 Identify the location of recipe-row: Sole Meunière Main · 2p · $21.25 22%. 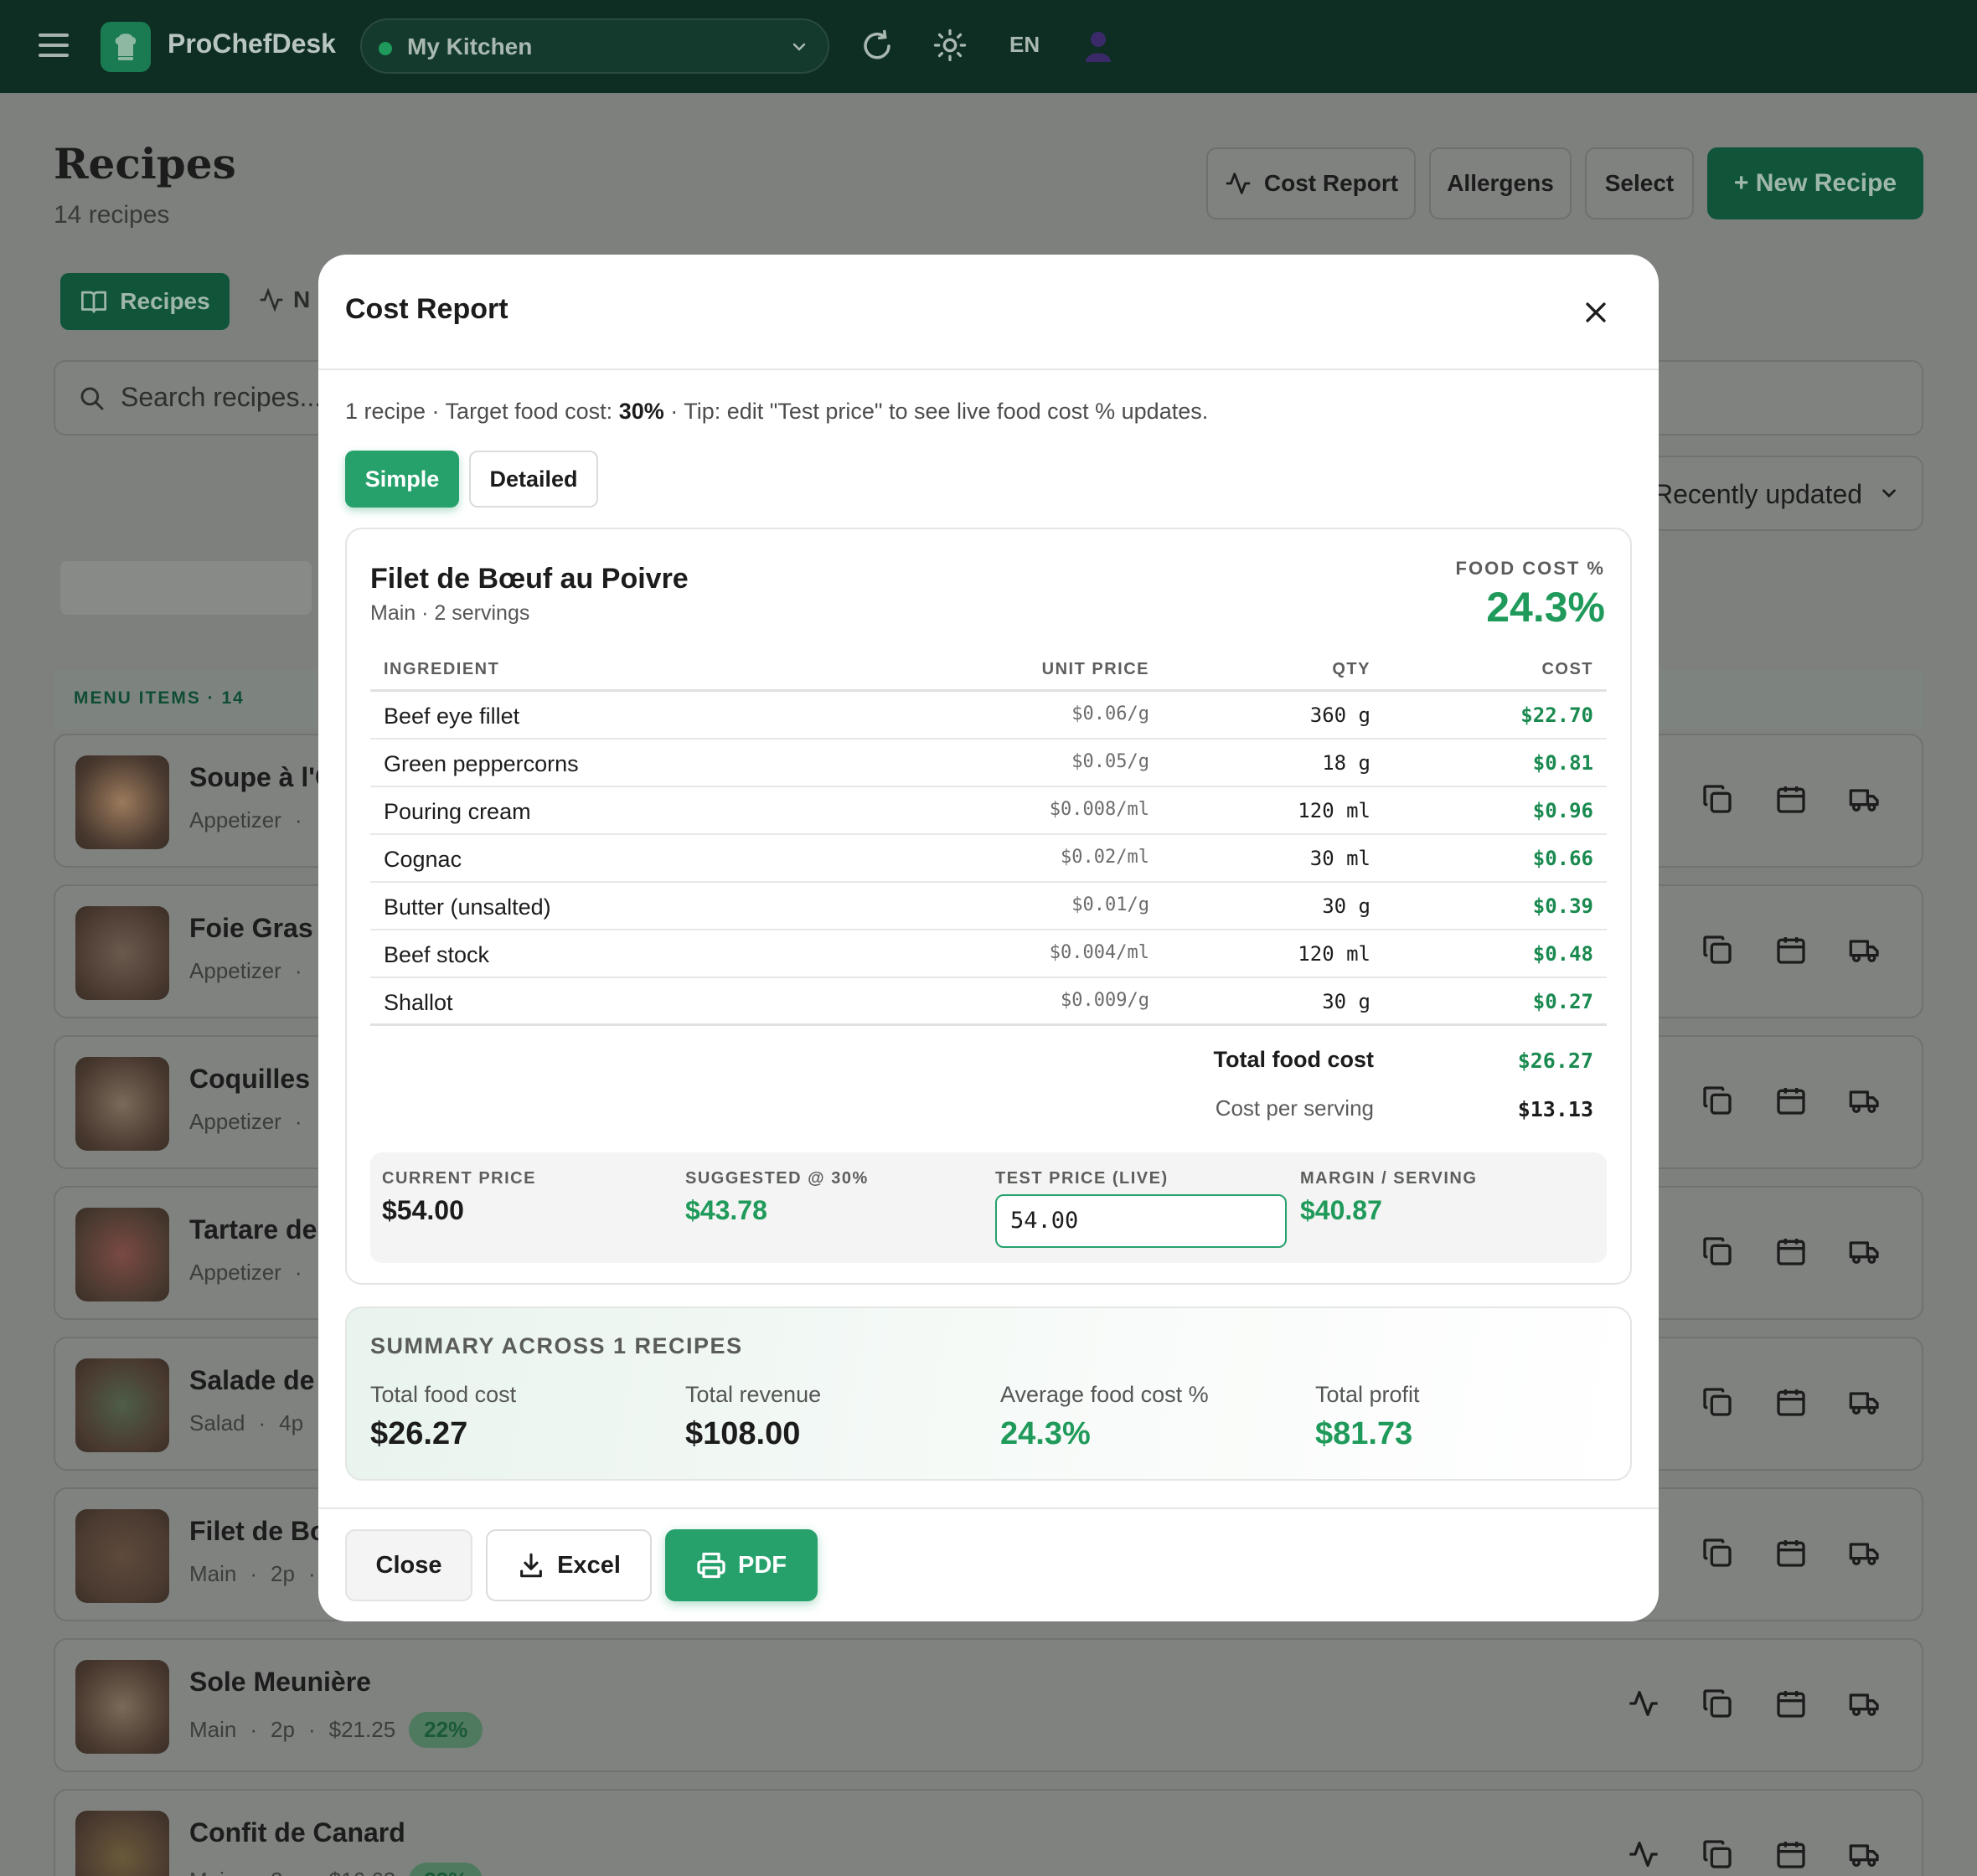
(988, 1705).